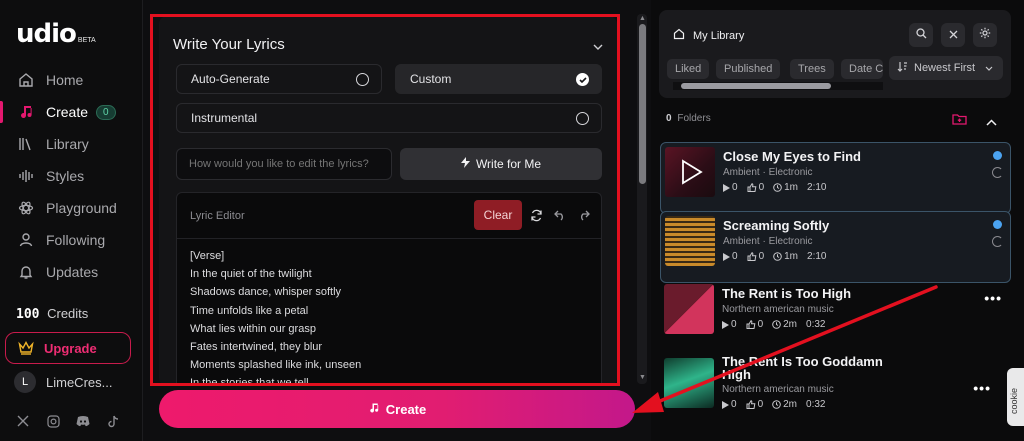 This screenshot has width=1024, height=441. Describe the element at coordinates (921, 35) in the screenshot. I see `library-search-button` at that location.